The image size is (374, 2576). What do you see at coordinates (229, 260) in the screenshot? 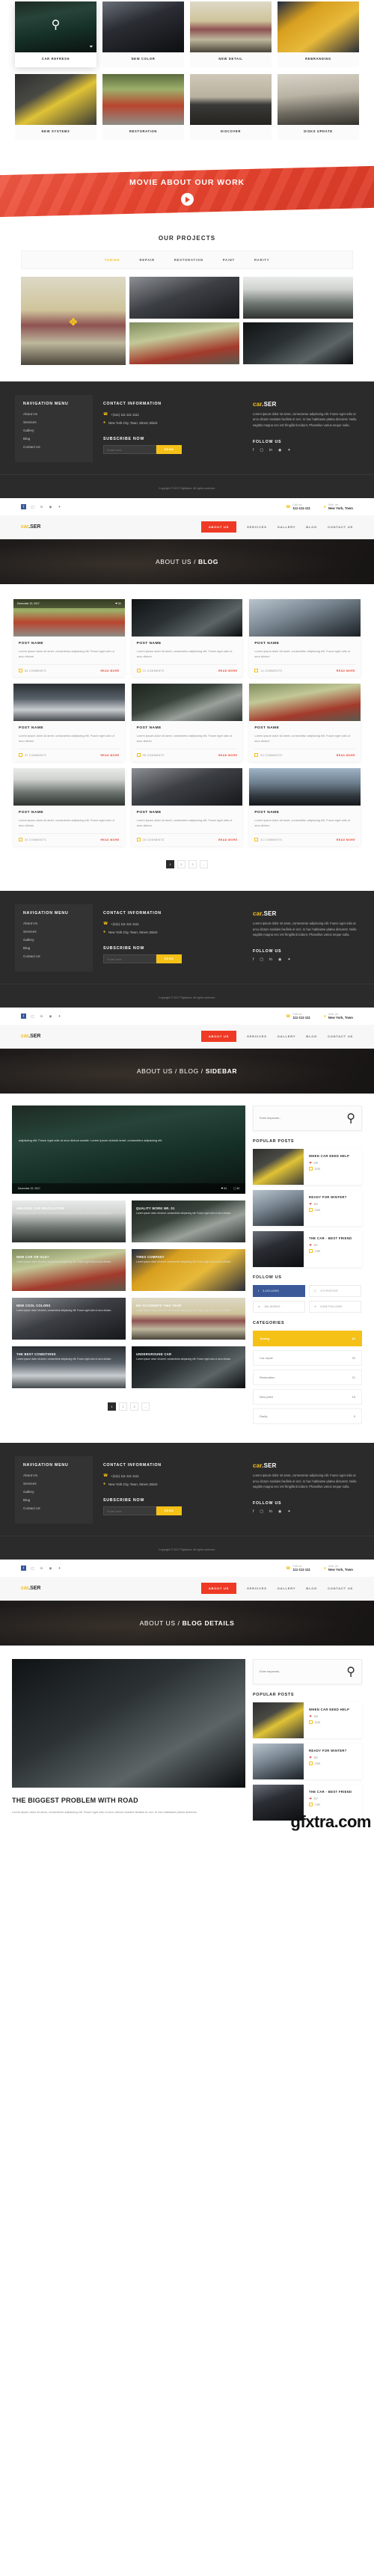
I see `filter-paint: PAINT` at bounding box center [229, 260].